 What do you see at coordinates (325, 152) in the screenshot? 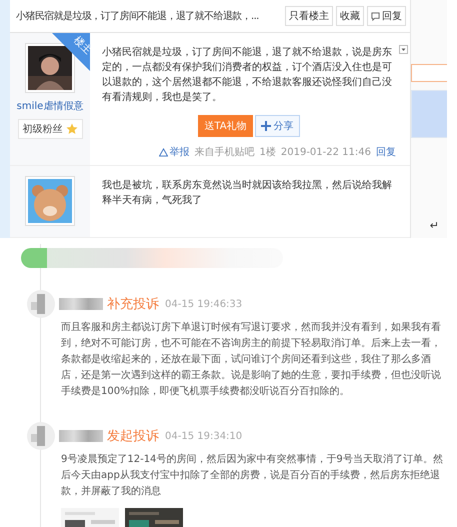
I see `post-time: 2019-01-22 11:46` at bounding box center [325, 152].